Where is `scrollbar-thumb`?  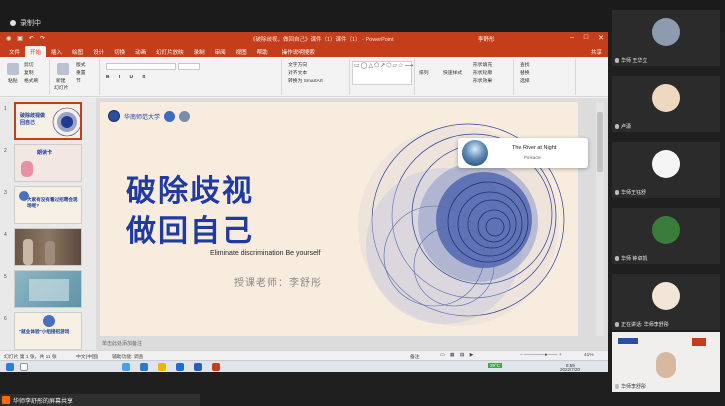 scrollbar-thumb is located at coordinates (600, 142).